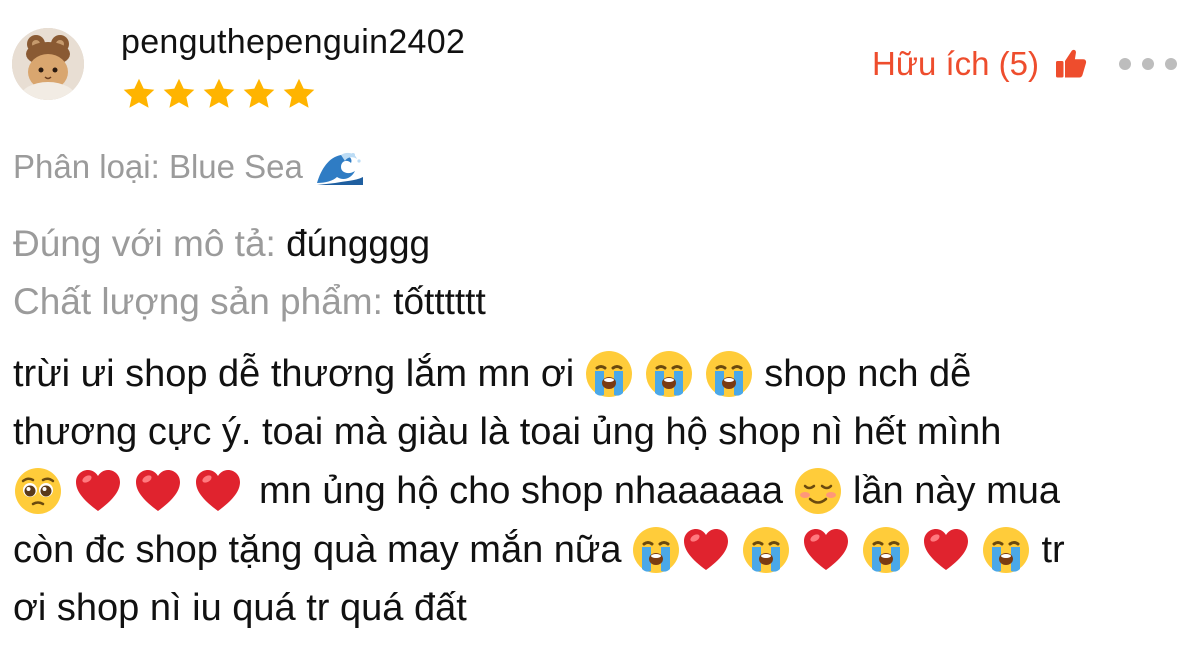  Describe the element at coordinates (955, 63) in the screenshot. I see `helpful-label: Hữu ích (5)` at that location.